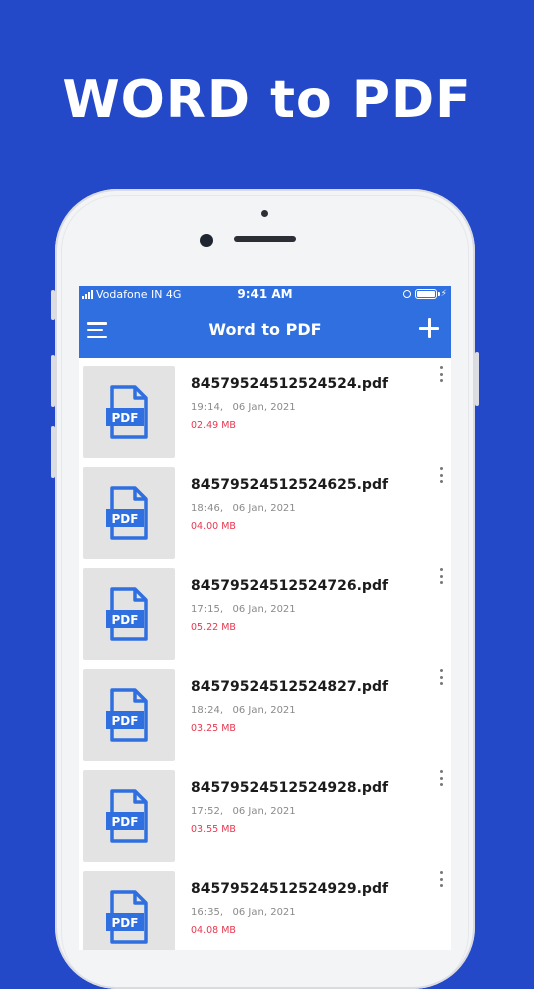  I want to click on file-name: 84579524512524827.pdf, so click(290, 687).